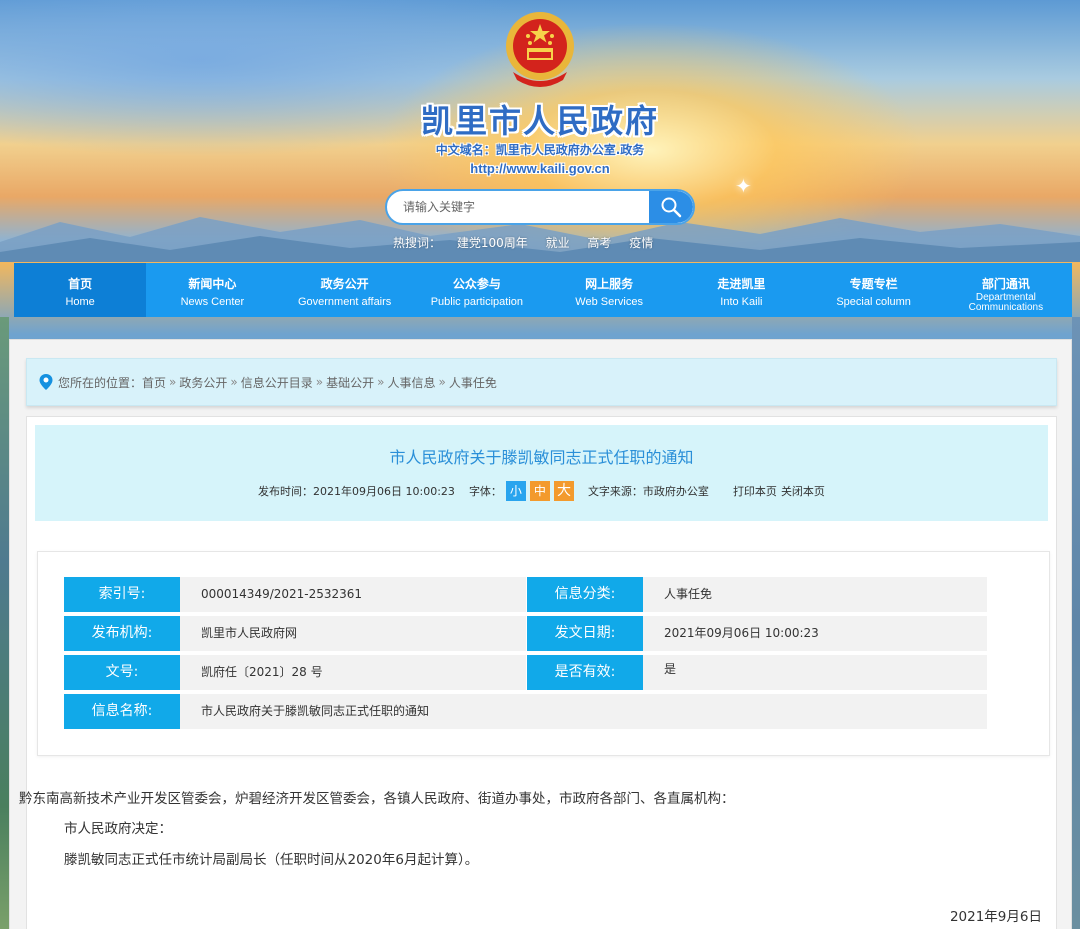  I want to click on nav-label-cn: 首页, so click(80, 284).